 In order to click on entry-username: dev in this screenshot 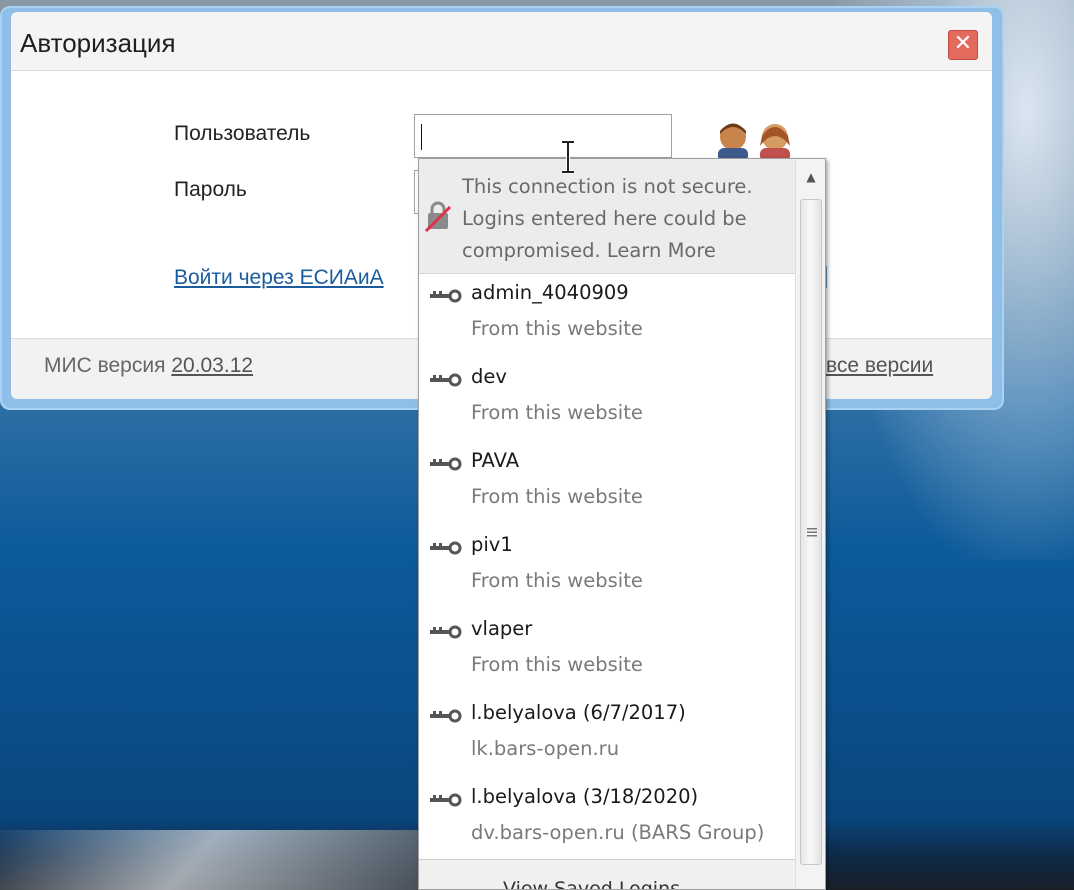, I will do `click(489, 376)`.